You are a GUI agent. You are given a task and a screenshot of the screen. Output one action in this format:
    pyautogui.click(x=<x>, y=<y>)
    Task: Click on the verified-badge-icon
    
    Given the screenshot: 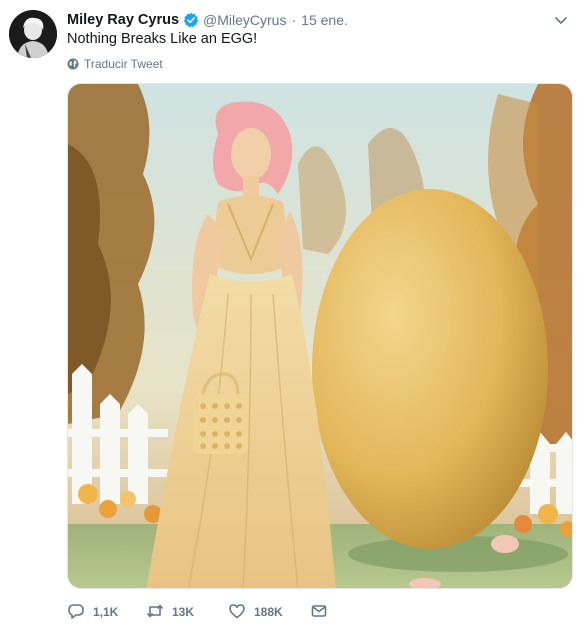 What is the action you would take?
    pyautogui.click(x=191, y=20)
    